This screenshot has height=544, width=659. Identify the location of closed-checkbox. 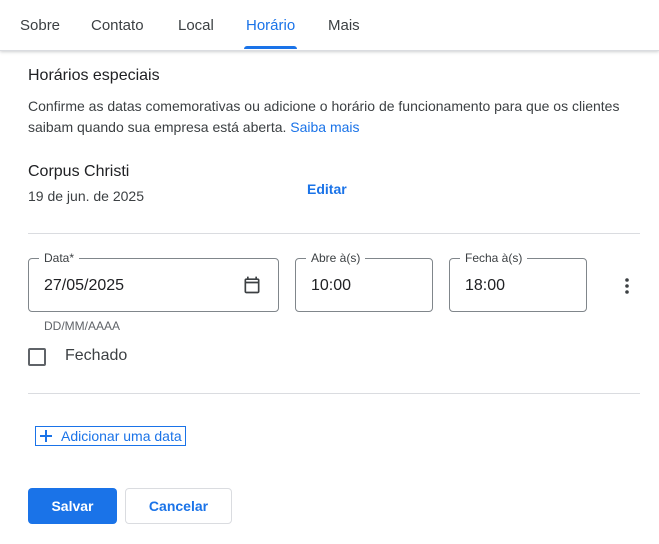
(37, 357).